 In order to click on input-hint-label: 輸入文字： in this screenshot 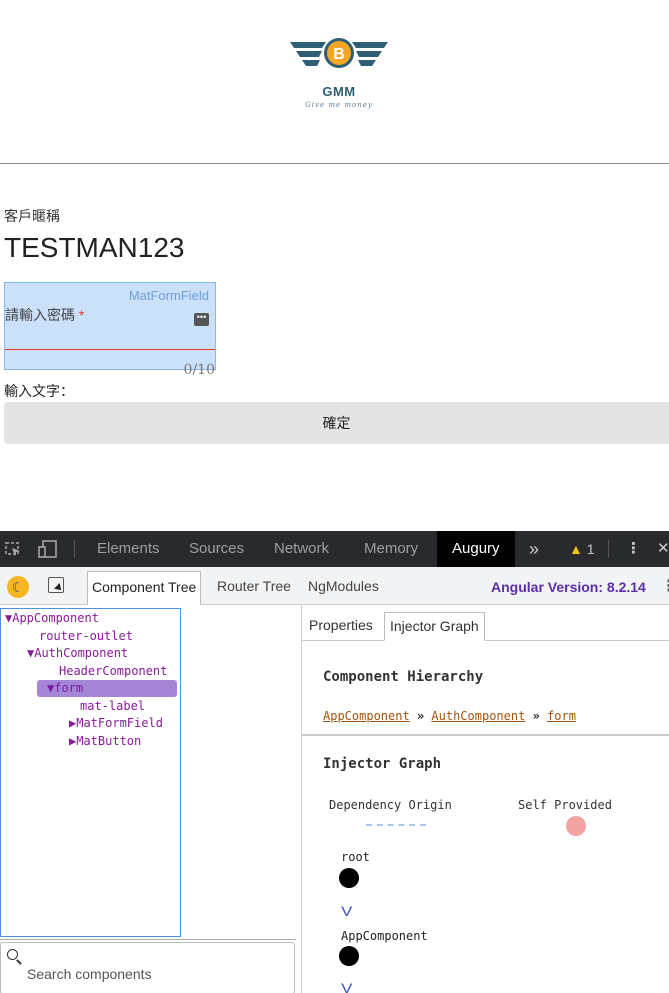, I will do `click(39, 391)`.